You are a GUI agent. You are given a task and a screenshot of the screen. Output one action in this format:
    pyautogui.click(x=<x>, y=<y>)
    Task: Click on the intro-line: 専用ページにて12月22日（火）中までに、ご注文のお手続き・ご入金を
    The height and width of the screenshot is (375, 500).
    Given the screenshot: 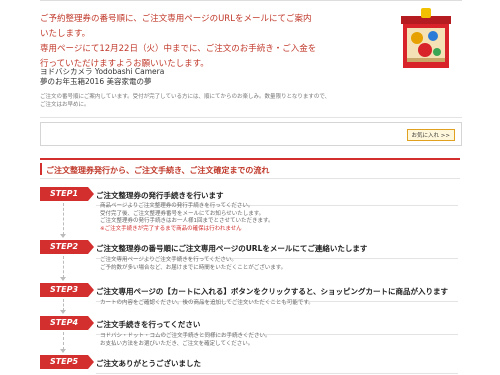 What is the action you would take?
    pyautogui.click(x=178, y=49)
    